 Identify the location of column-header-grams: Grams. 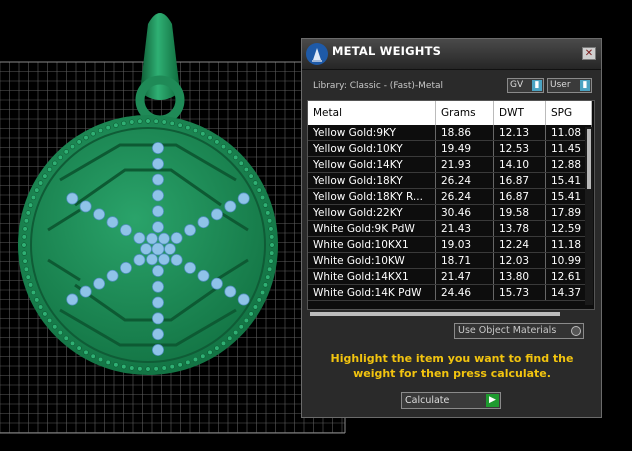
(464, 113).